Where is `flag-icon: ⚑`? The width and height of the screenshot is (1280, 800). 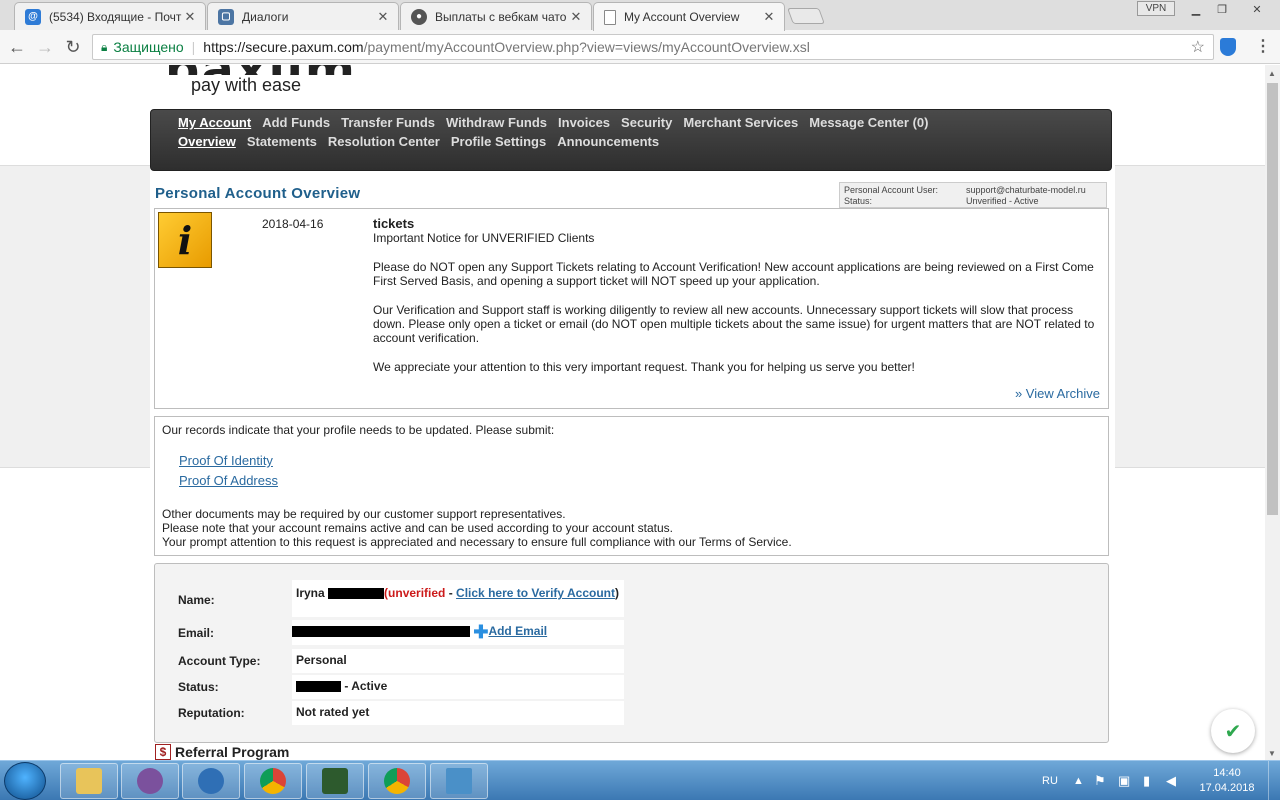 flag-icon: ⚑ is located at coordinates (1100, 780).